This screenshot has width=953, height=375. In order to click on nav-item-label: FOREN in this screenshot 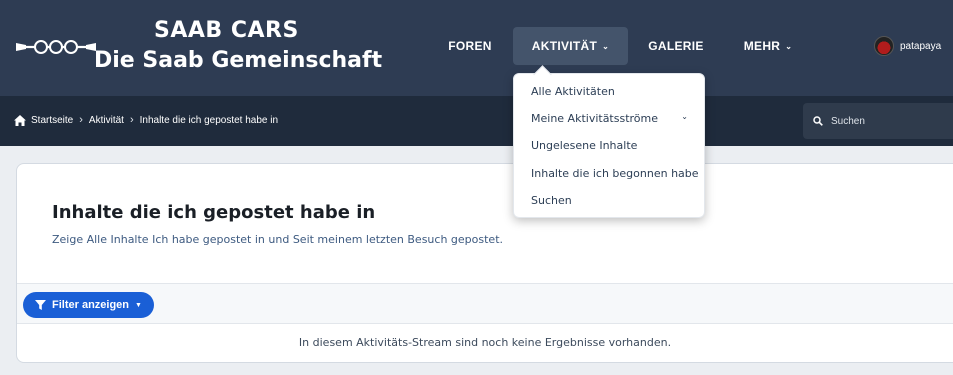, I will do `click(470, 46)`.